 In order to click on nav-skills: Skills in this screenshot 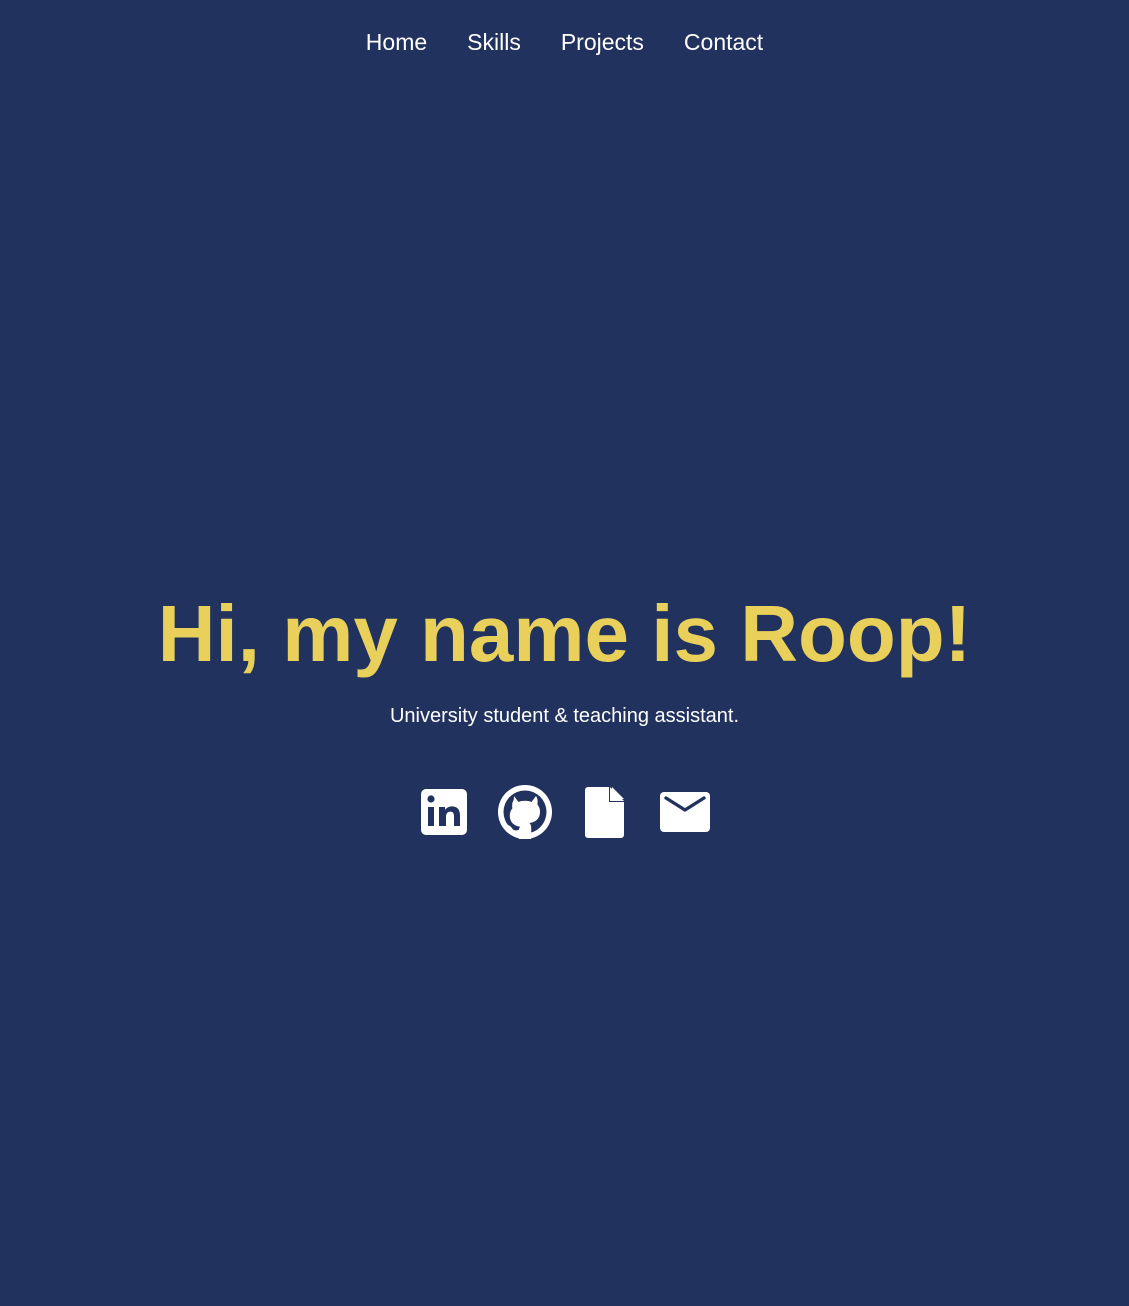, I will do `click(494, 42)`.